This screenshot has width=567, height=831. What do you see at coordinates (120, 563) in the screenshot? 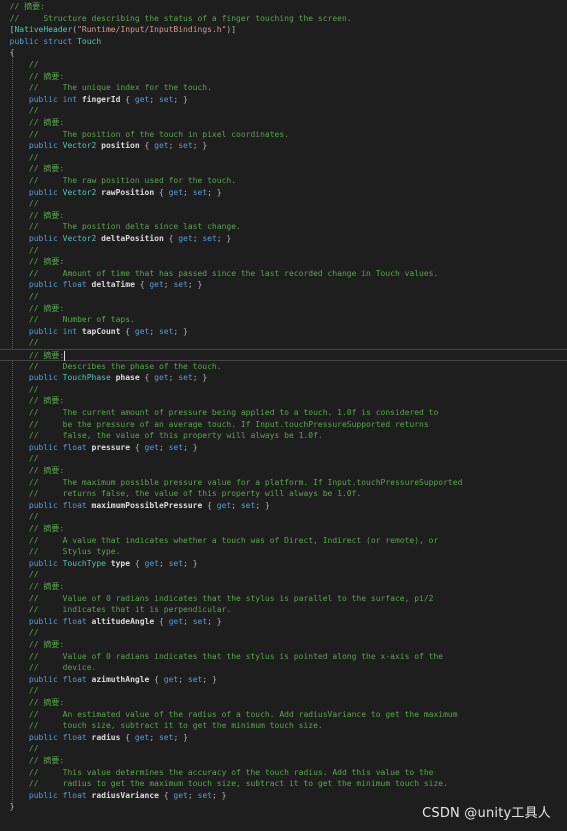
I see `code-token-bold: type` at bounding box center [120, 563].